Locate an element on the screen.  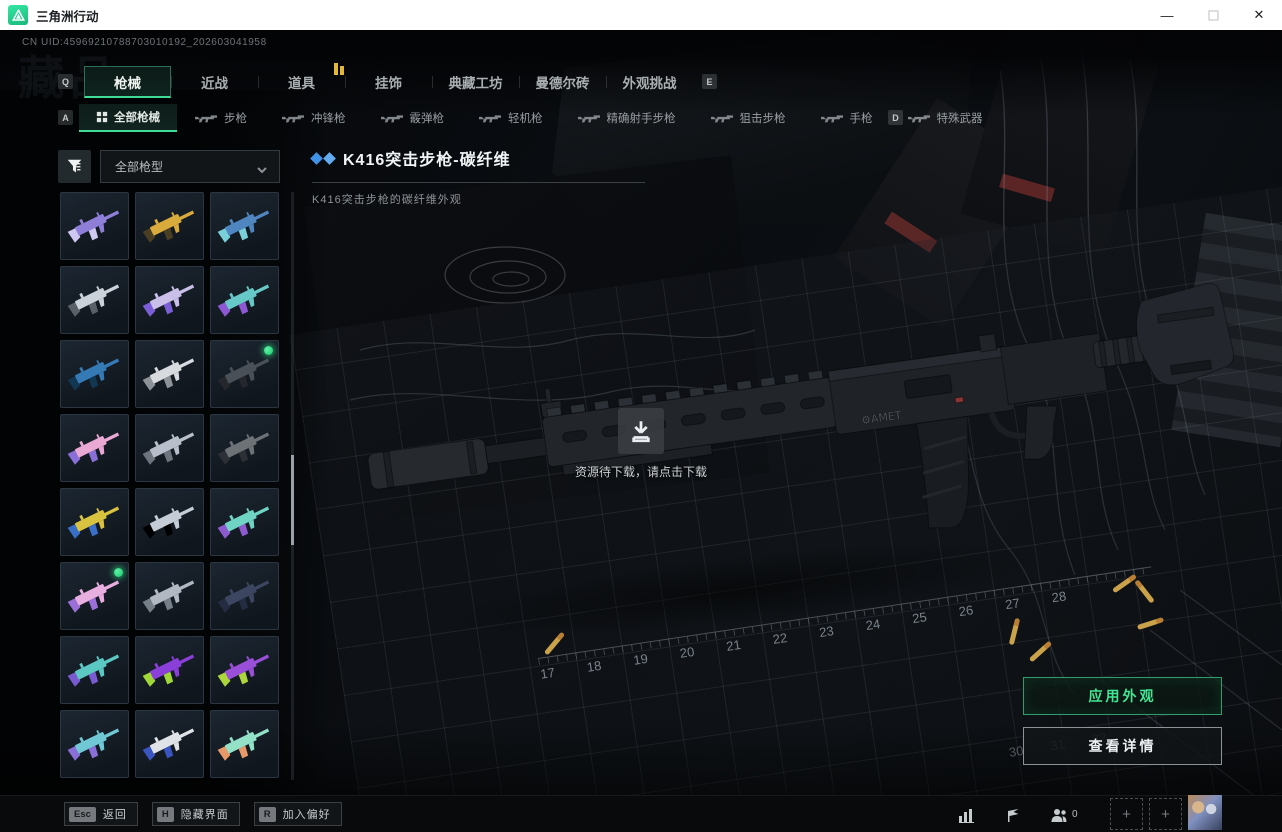
friends-button: 0 is located at coordinates (1067, 815).